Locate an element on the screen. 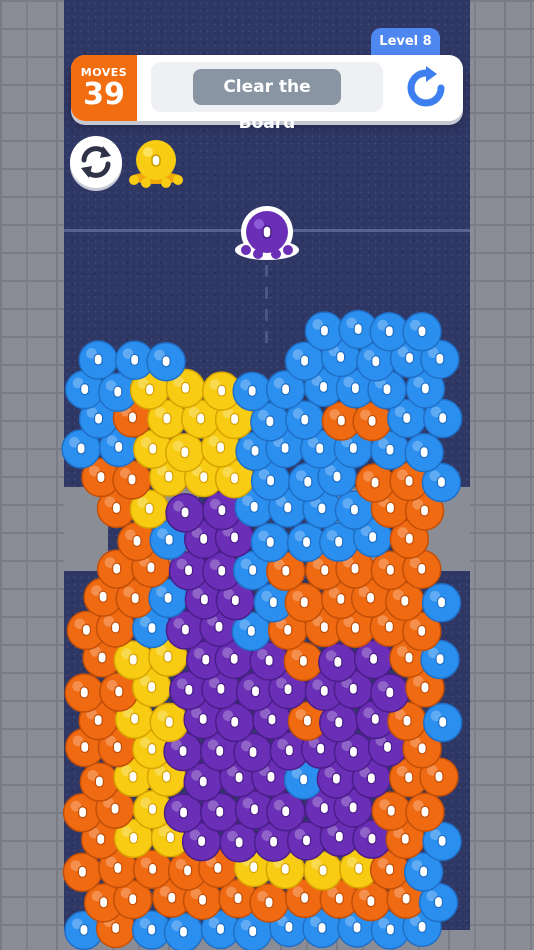  next-blob-yellow is located at coordinates (156, 162).